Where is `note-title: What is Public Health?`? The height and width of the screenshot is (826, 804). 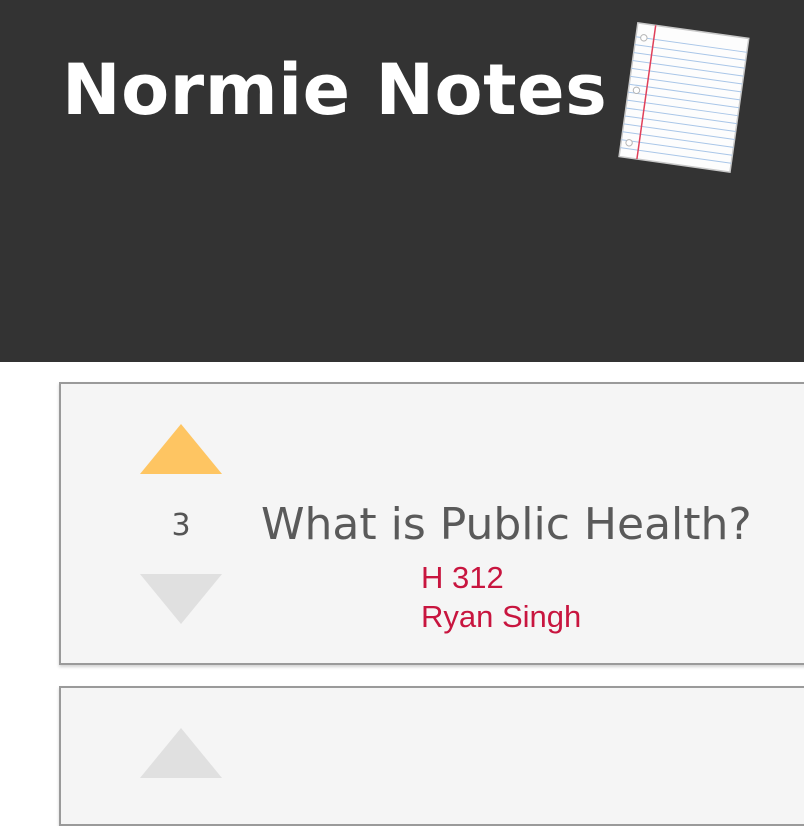 note-title: What is Public Health? is located at coordinates (506, 525).